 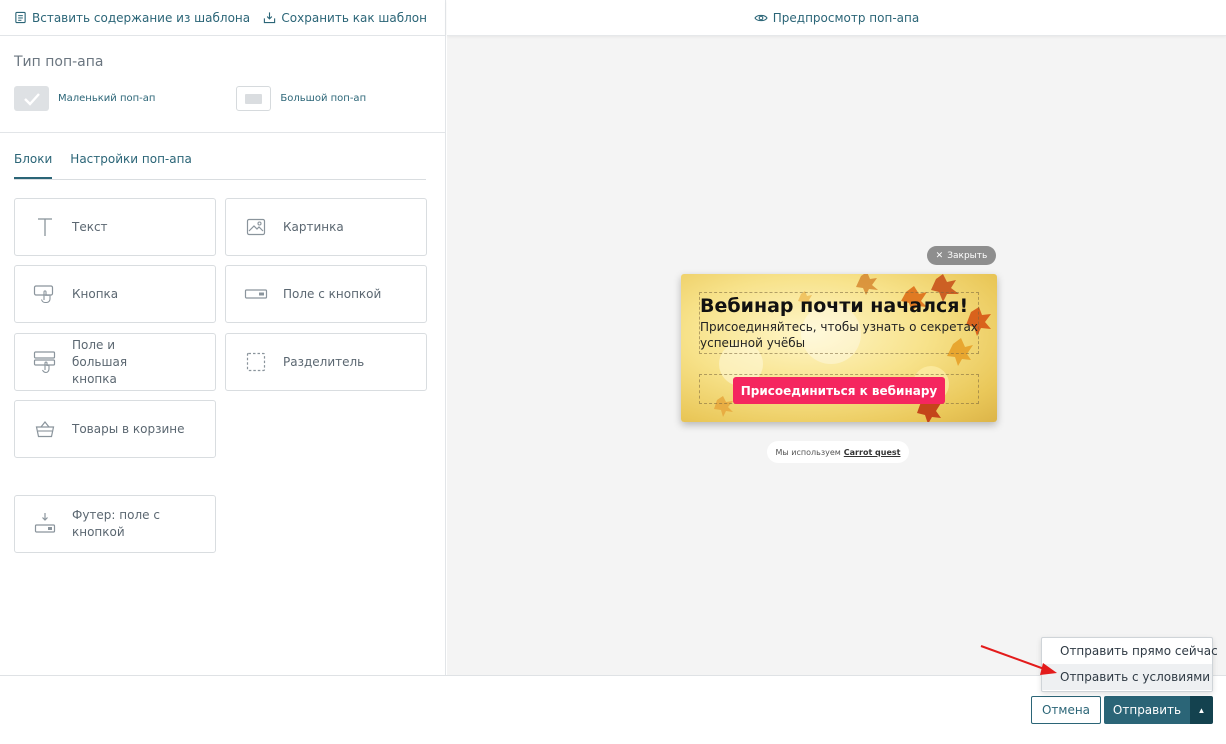 What do you see at coordinates (761, 17) in the screenshot?
I see `eye-icon` at bounding box center [761, 17].